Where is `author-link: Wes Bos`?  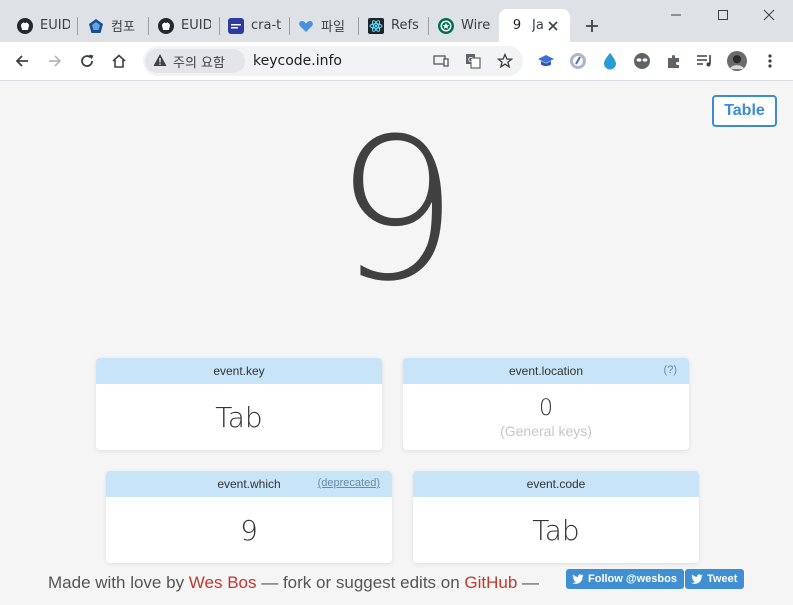
author-link: Wes Bos is located at coordinates (223, 582).